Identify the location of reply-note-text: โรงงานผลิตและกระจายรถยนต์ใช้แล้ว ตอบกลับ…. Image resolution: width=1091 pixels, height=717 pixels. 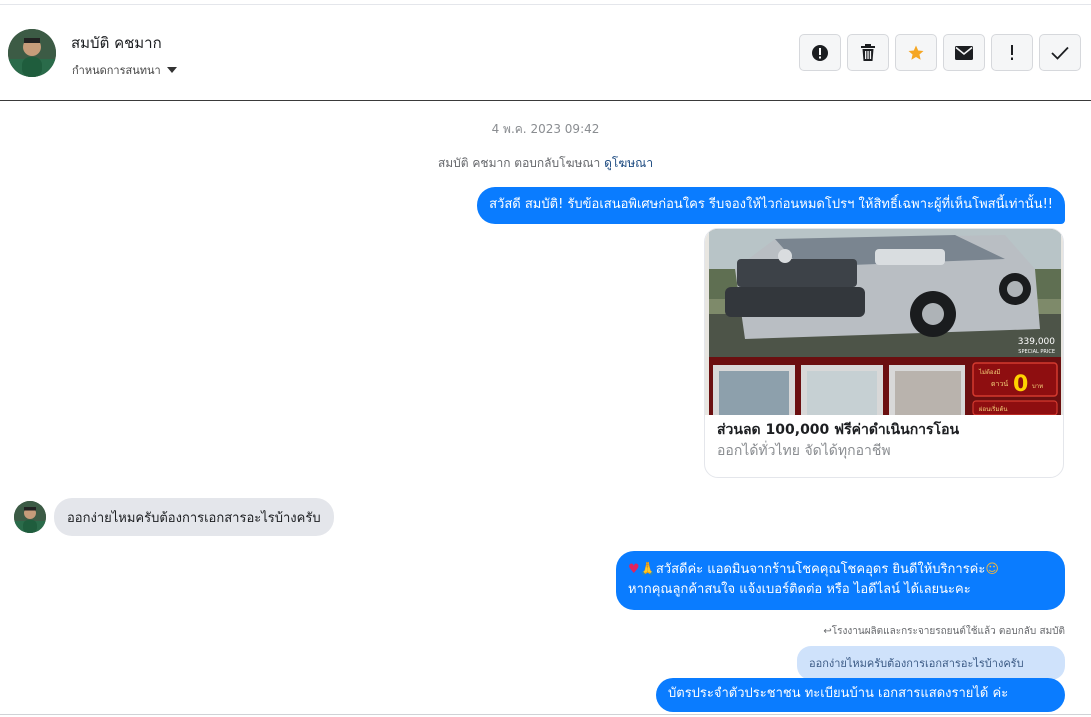
(948, 631).